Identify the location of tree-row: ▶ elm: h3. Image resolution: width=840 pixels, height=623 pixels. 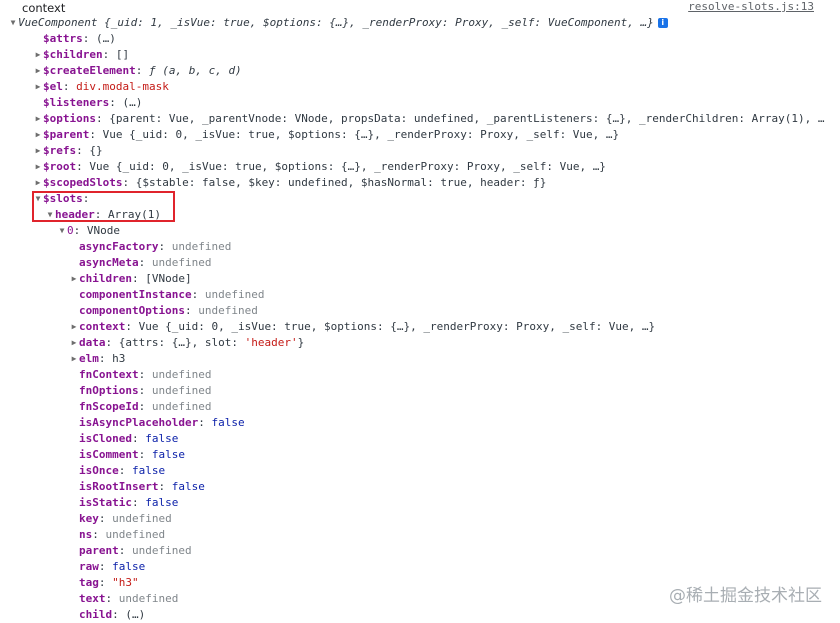
(420, 359).